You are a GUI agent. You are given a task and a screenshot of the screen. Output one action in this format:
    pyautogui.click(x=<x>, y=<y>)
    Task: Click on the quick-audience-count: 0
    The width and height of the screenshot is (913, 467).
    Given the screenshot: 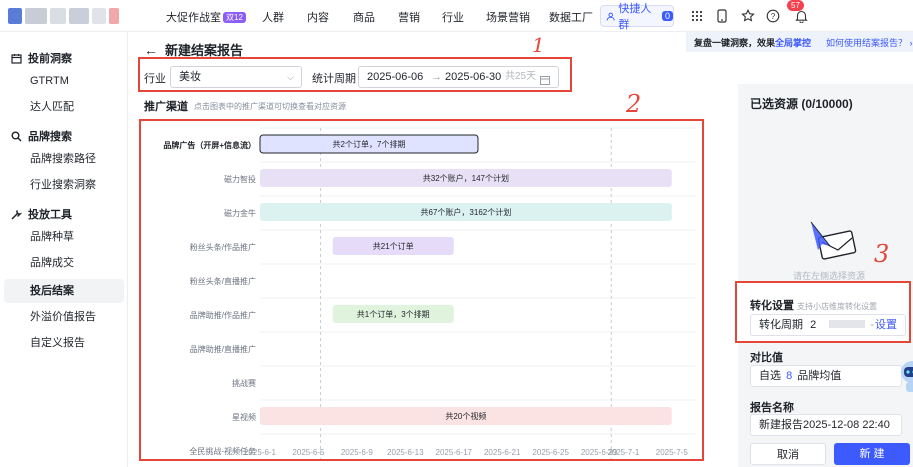 What is the action you would take?
    pyautogui.click(x=667, y=16)
    